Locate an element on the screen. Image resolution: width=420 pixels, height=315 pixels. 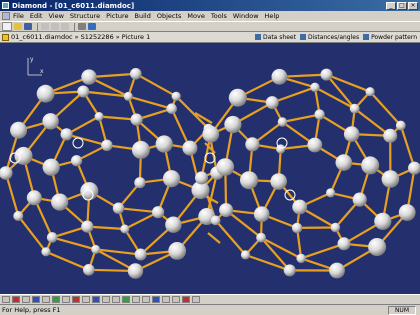
menu-help: Help is located at coordinates (272, 16).